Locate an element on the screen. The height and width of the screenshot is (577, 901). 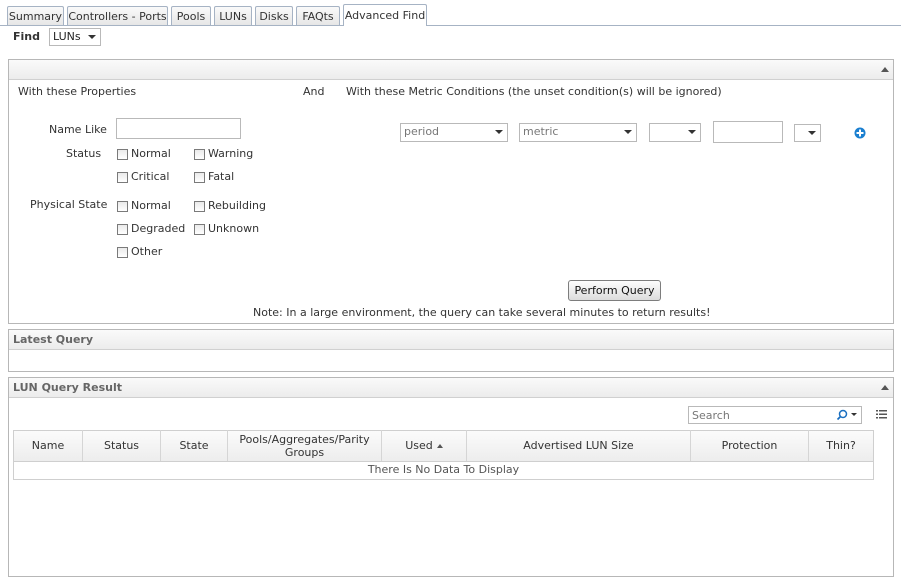
period-placeholder: period is located at coordinates (422, 131).